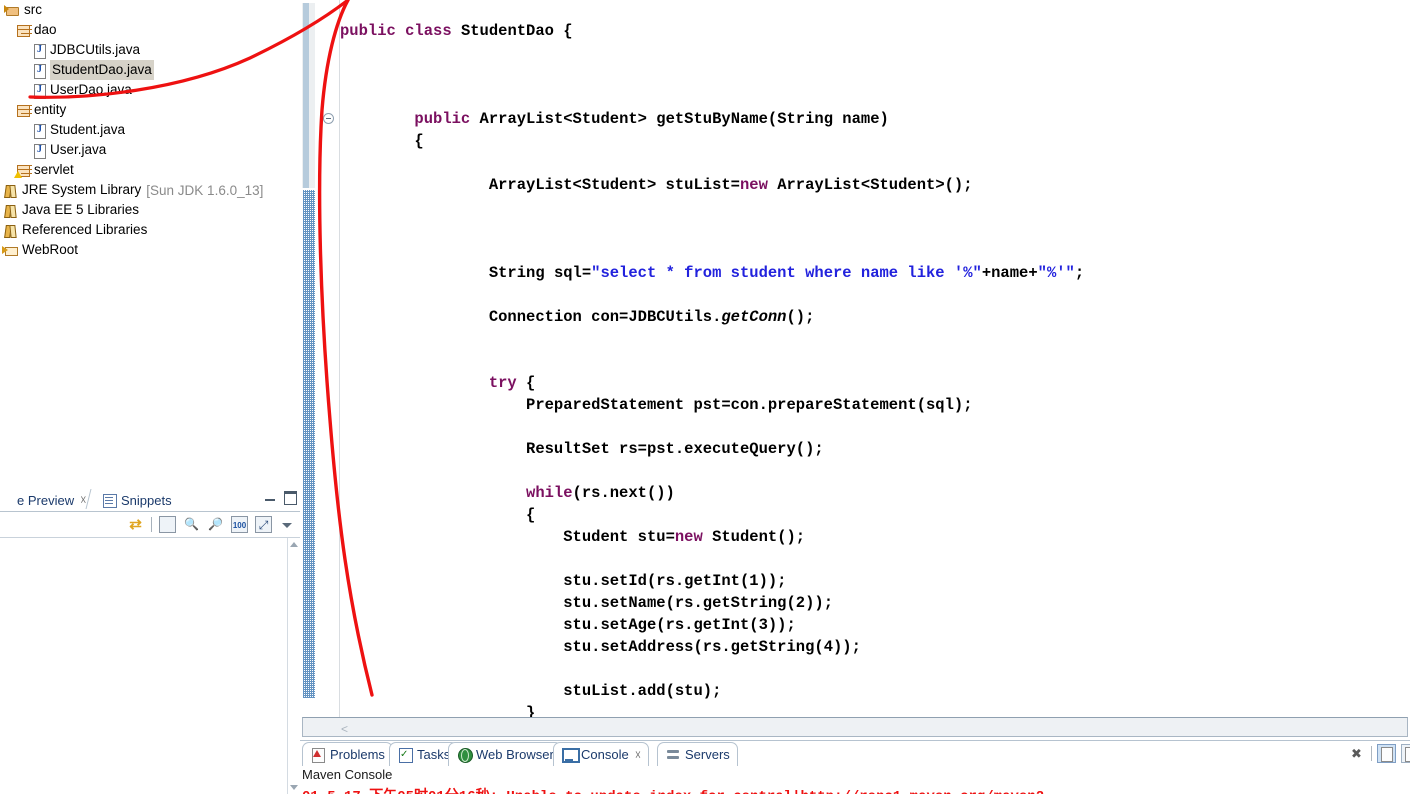 The height and width of the screenshot is (794, 1422). I want to click on editor-horizontal-scrollbar: <, so click(855, 727).